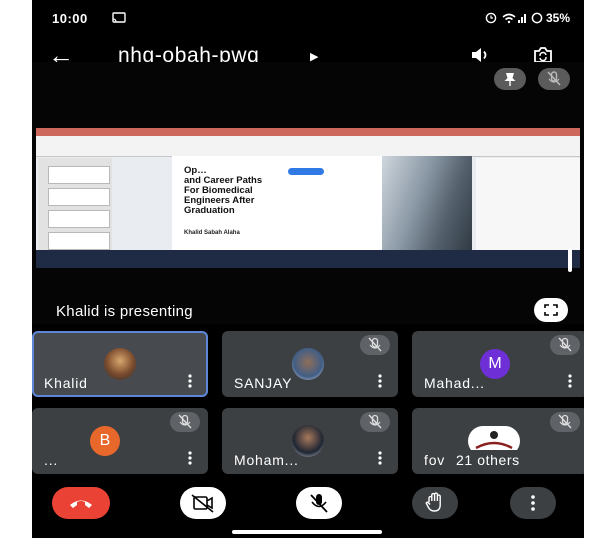  Describe the element at coordinates (124, 311) in the screenshot. I see `presenting-label: Khalid is presenting` at that location.